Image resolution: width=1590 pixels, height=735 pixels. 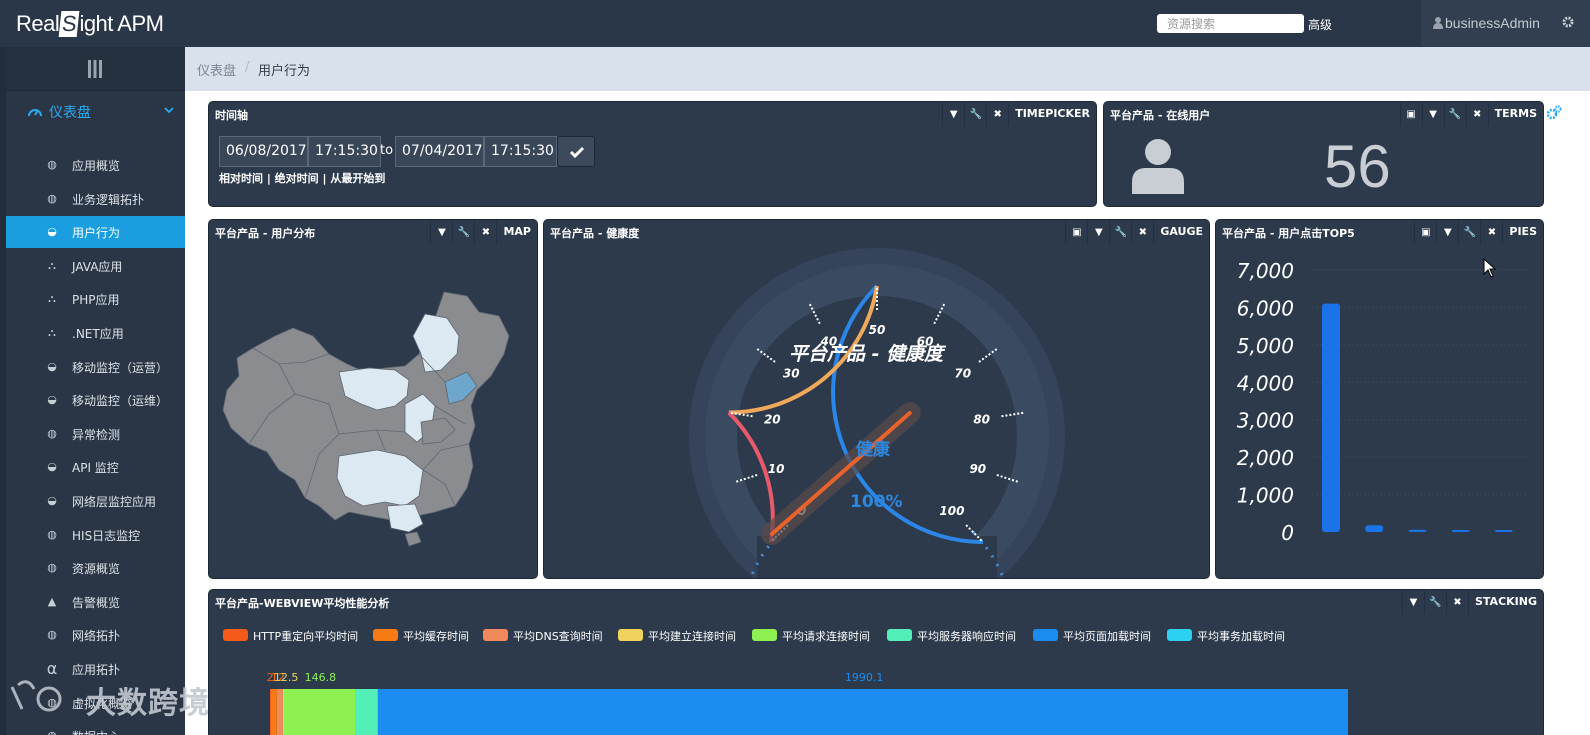 I want to click on sidebar-item-dashboard: 仪表盘, so click(x=95, y=111).